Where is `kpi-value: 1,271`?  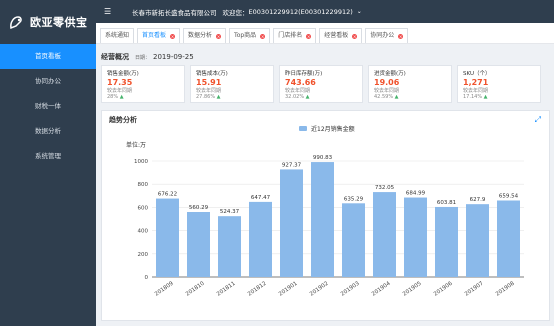 kpi-value: 1,271 is located at coordinates (476, 82).